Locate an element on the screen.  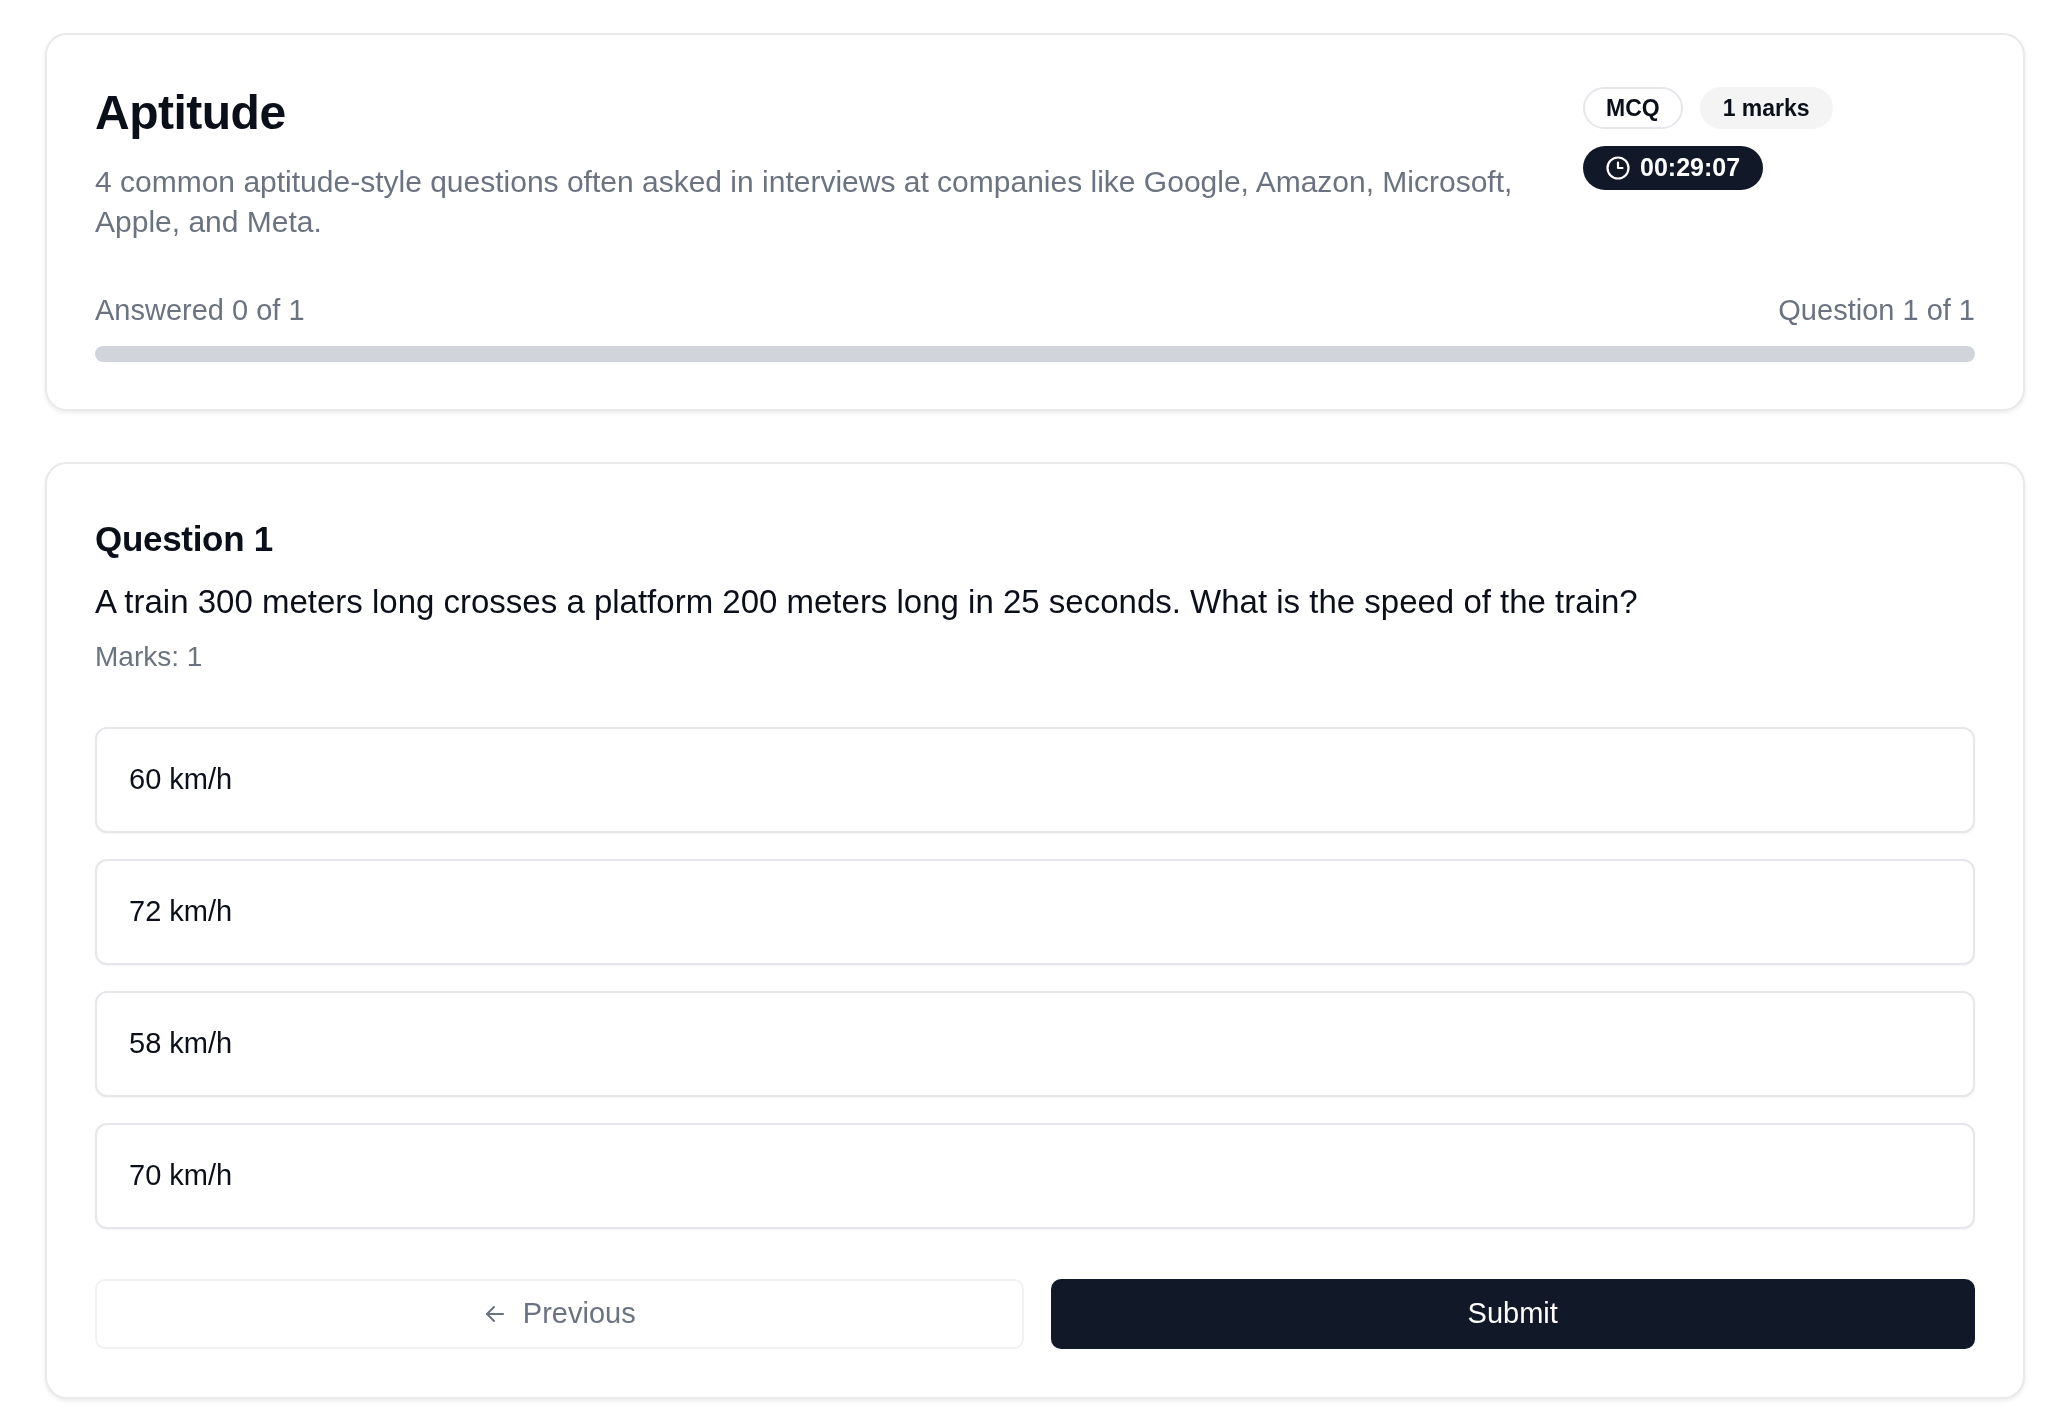
submit-button: Submit is located at coordinates (1512, 1314).